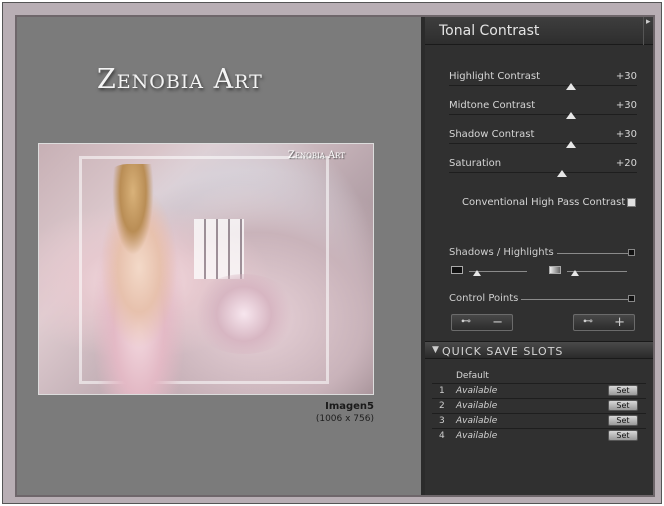 This screenshot has height=506, width=664. Describe the element at coordinates (492, 134) in the screenshot. I see `slider-label: Shadow Contrast` at that location.